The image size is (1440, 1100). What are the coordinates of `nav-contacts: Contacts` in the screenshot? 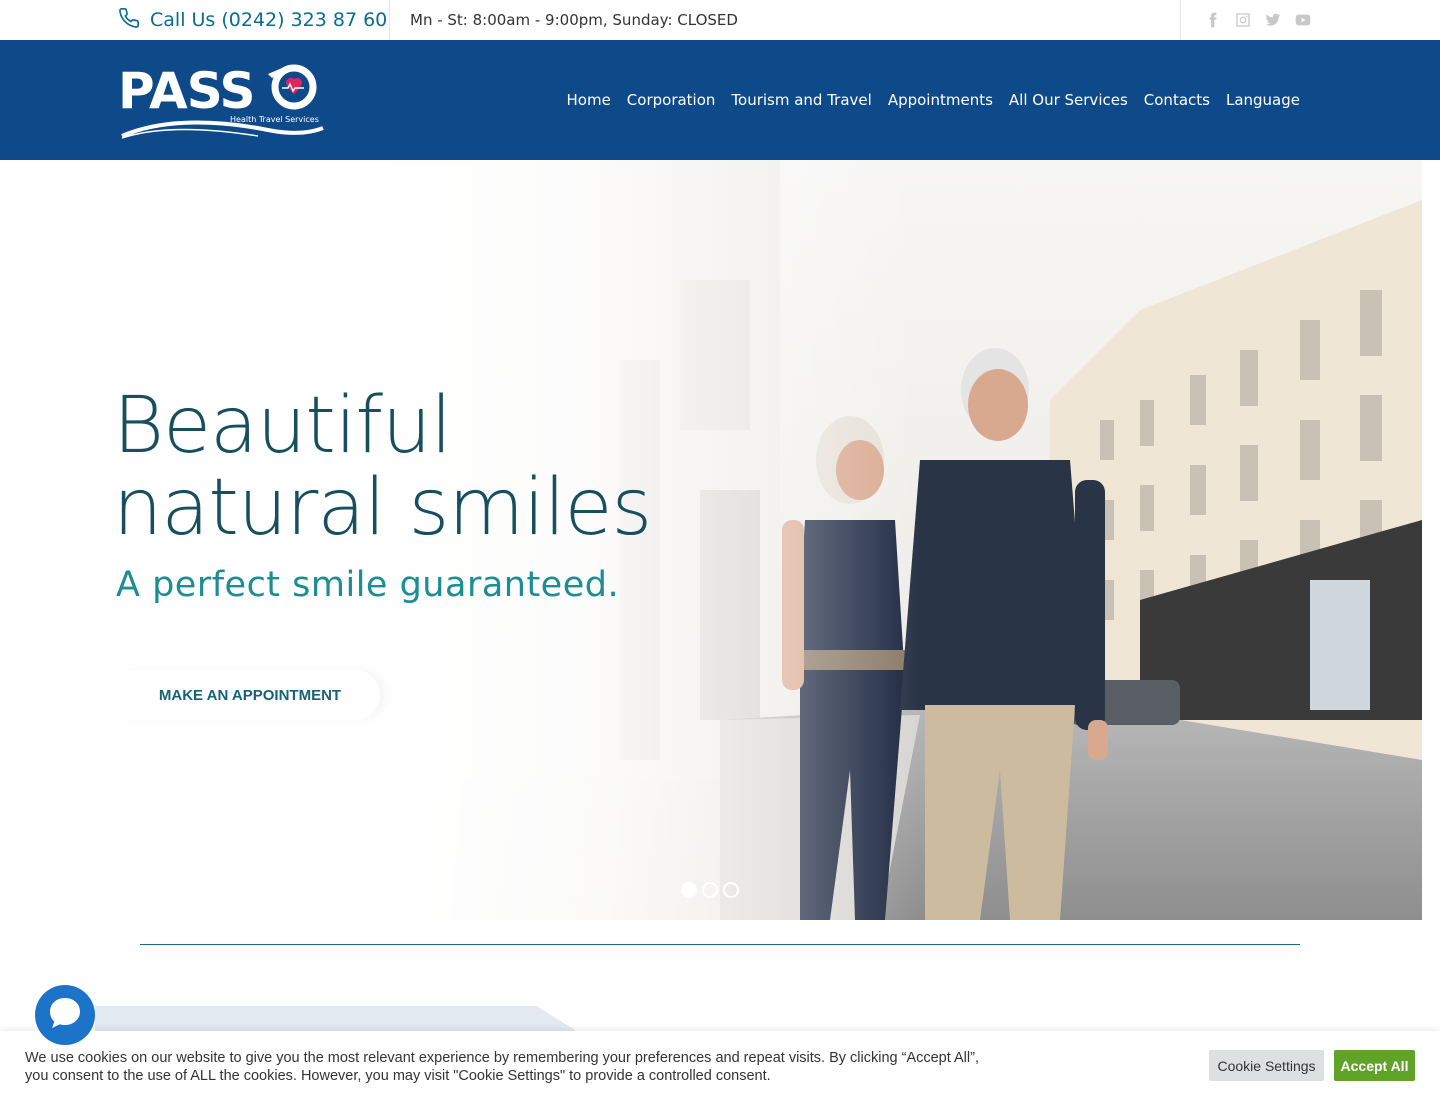 It's located at (1177, 100).